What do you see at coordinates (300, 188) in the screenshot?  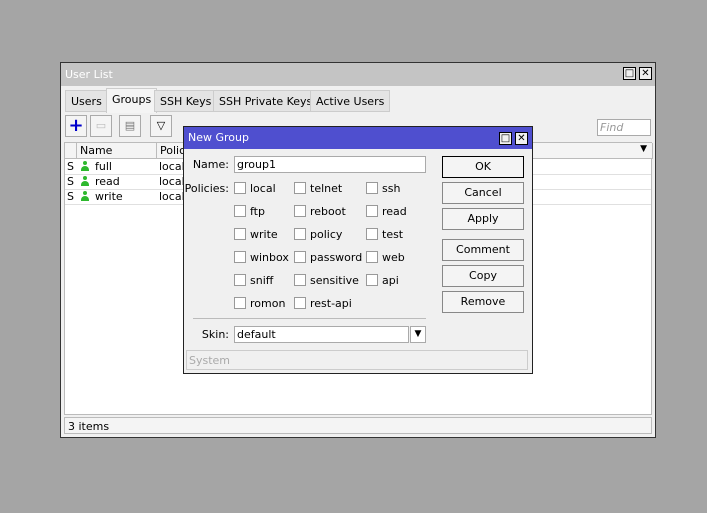 I see `checkbox-telnet` at bounding box center [300, 188].